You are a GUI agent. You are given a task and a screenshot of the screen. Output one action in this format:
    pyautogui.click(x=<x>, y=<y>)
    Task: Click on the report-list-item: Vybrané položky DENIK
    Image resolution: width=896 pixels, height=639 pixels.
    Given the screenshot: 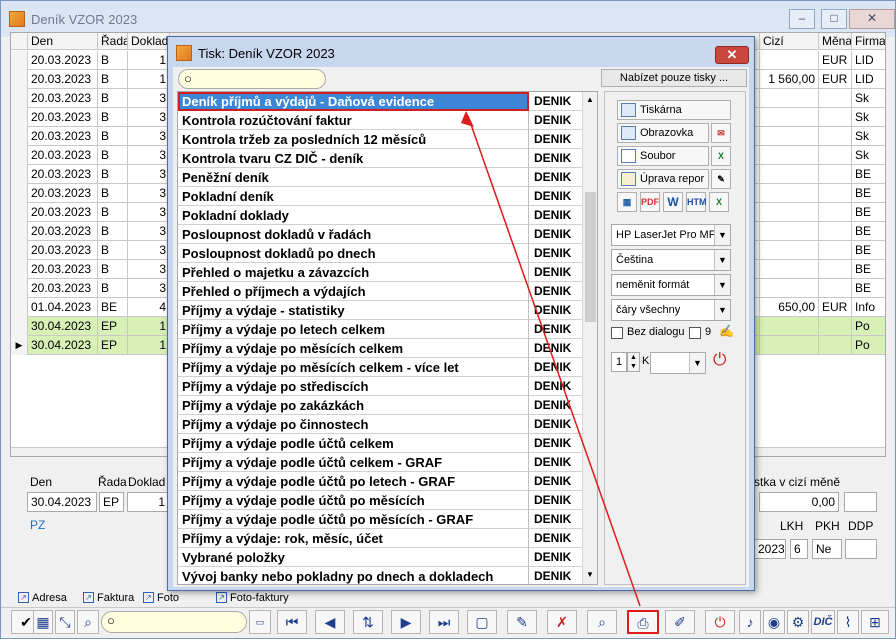 What is the action you would take?
    pyautogui.click(x=380, y=557)
    